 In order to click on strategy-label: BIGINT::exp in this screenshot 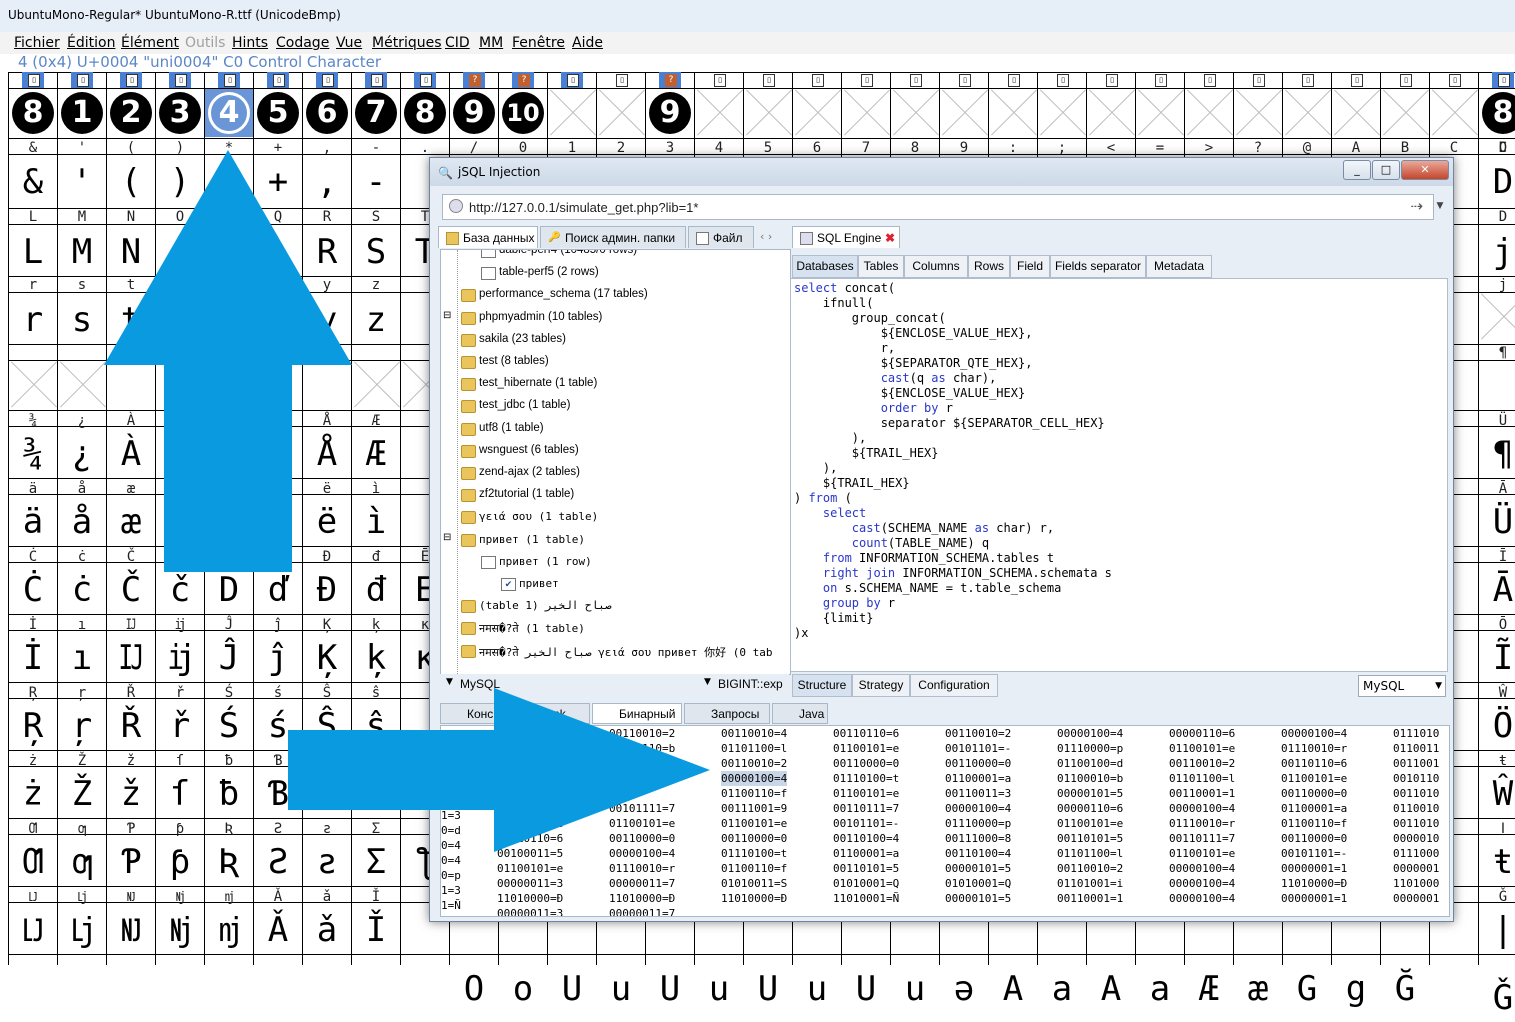, I will do `click(750, 684)`.